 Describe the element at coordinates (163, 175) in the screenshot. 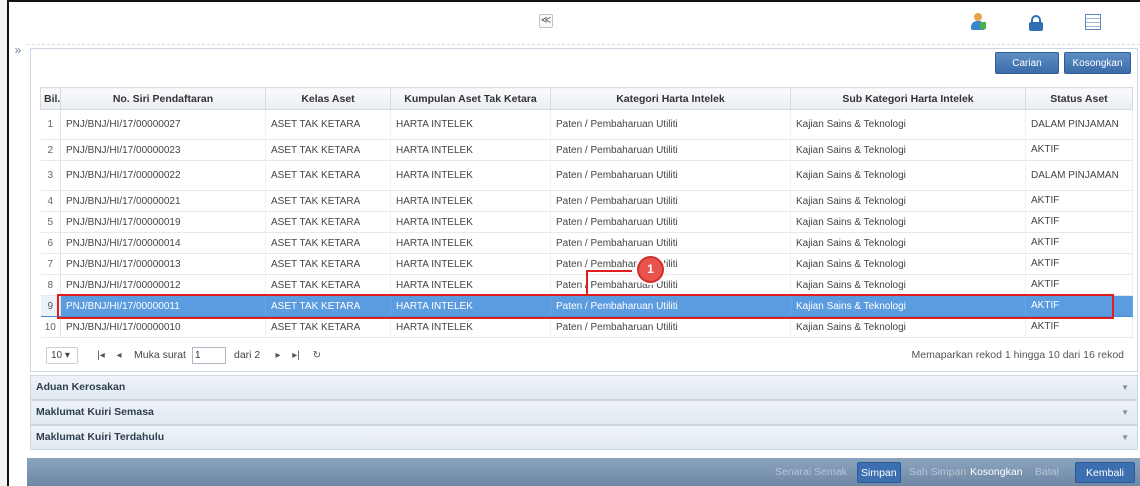

I see `cell-no-siri: PNJ/BNJ/HI/17/00000022` at that location.